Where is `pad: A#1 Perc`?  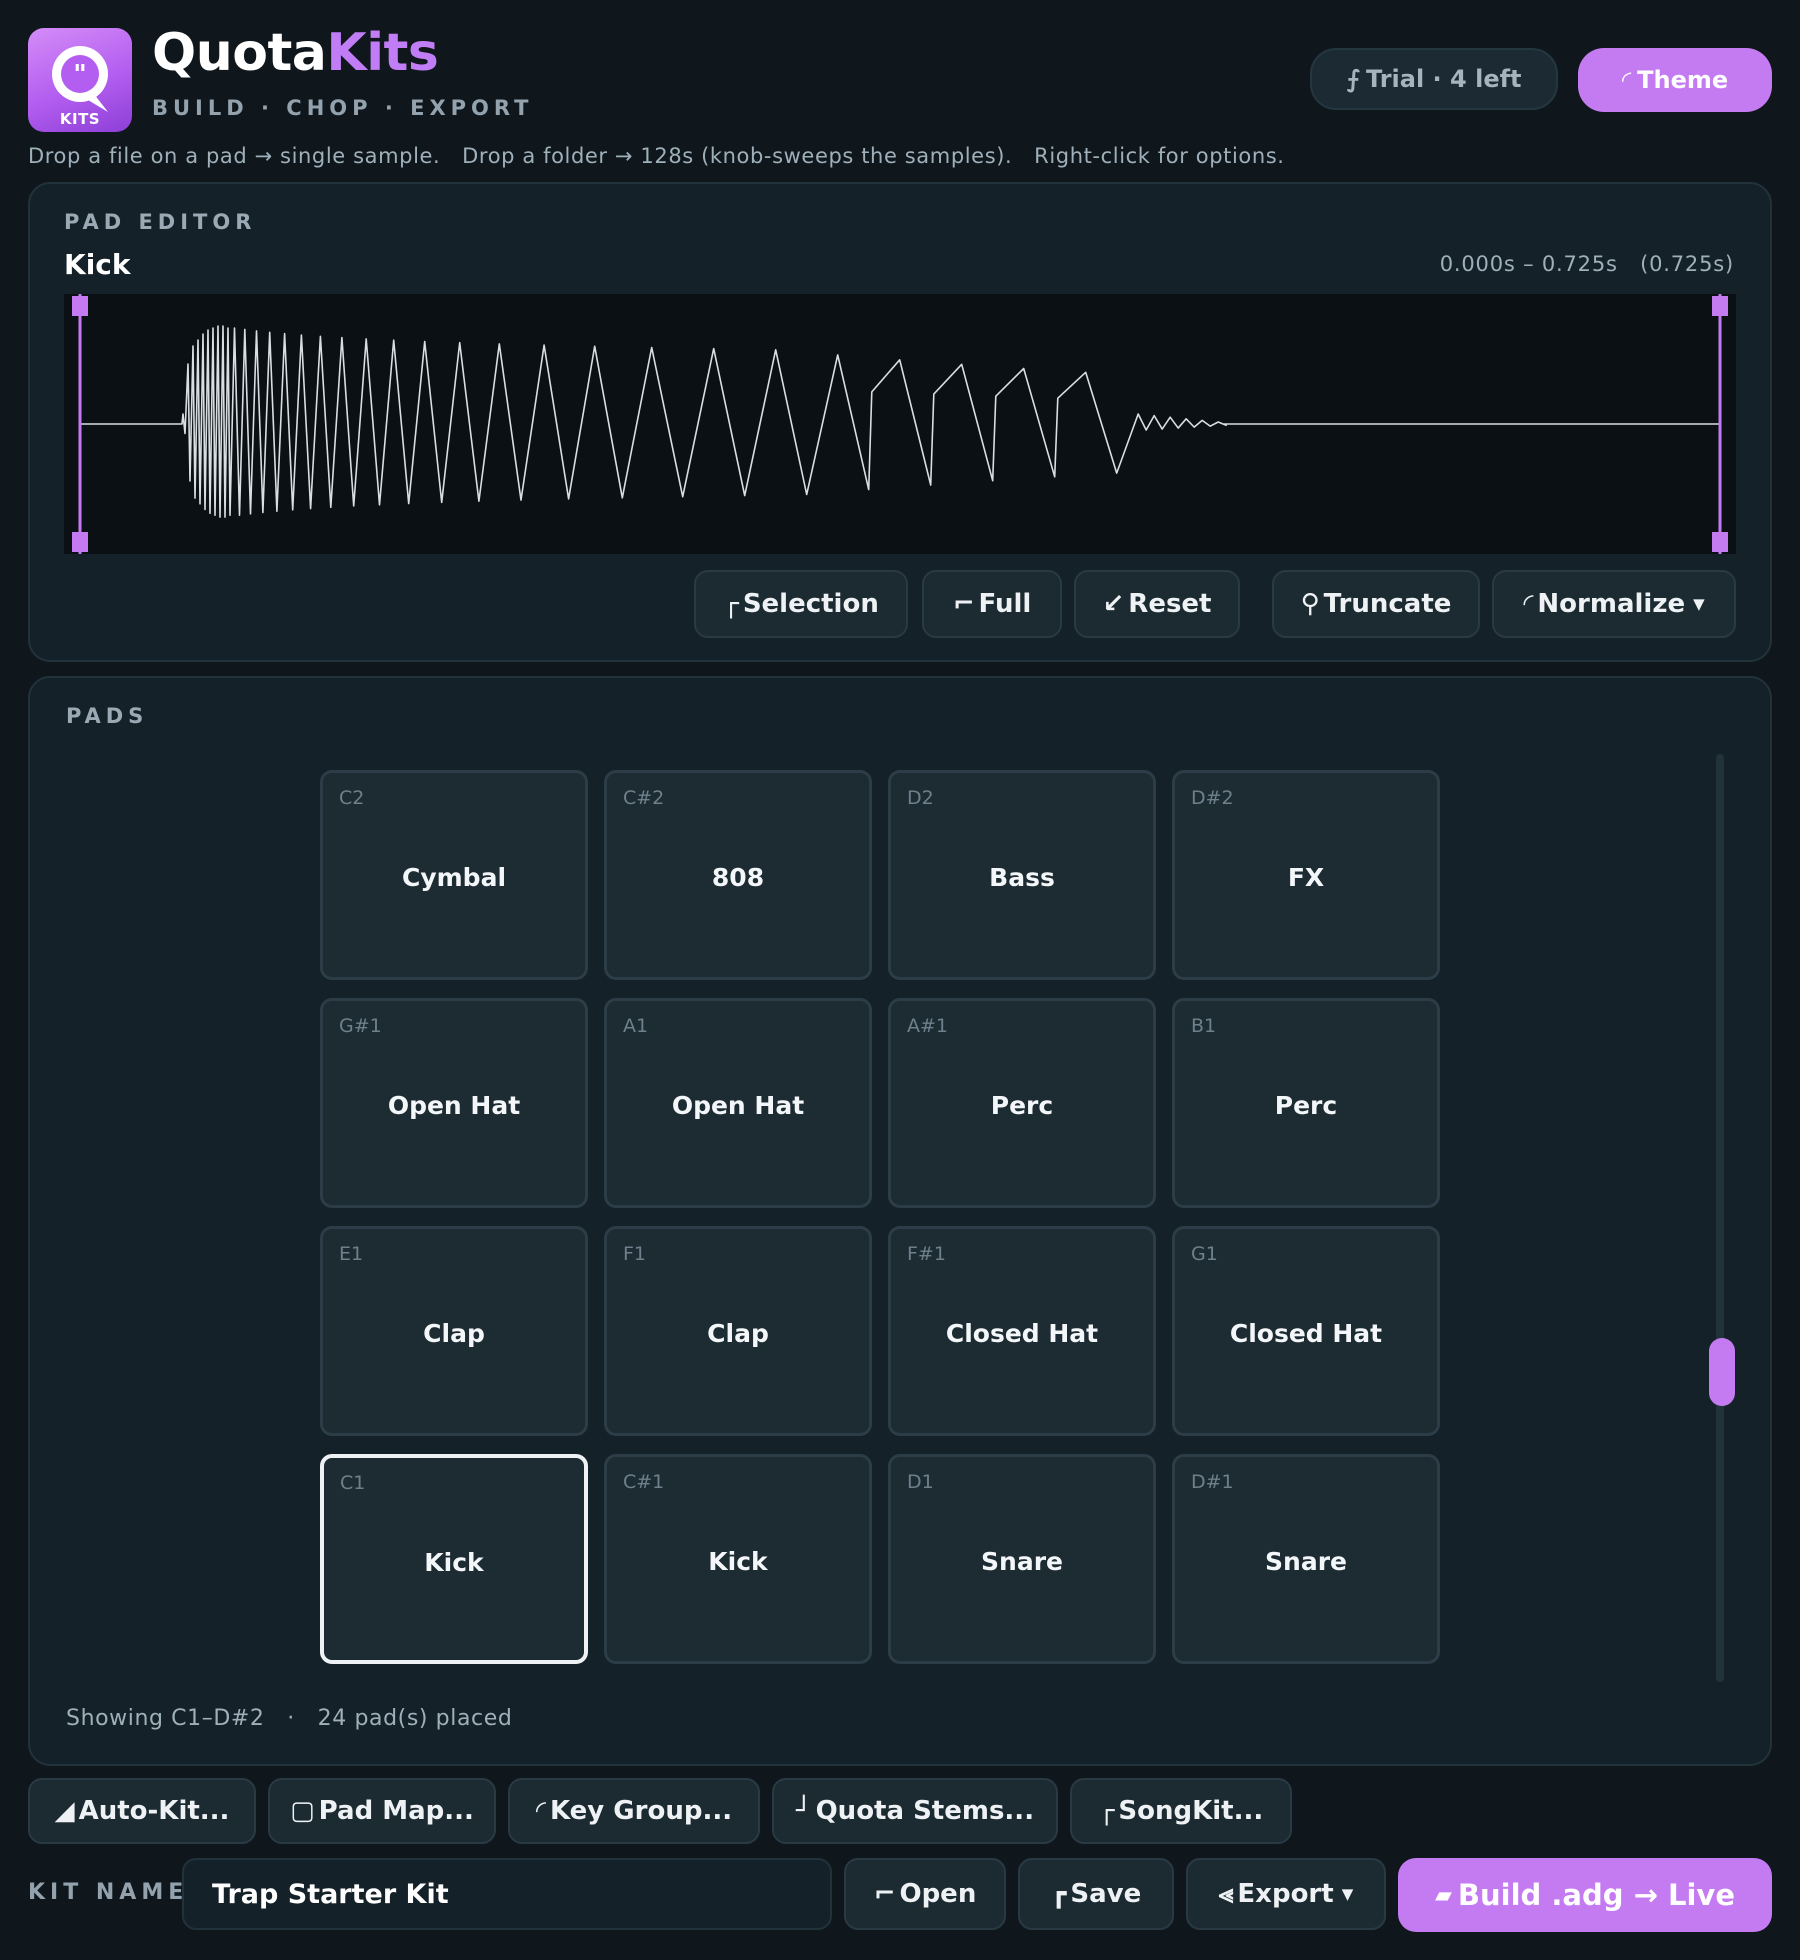
pad: A#1 Perc is located at coordinates (1022, 1103).